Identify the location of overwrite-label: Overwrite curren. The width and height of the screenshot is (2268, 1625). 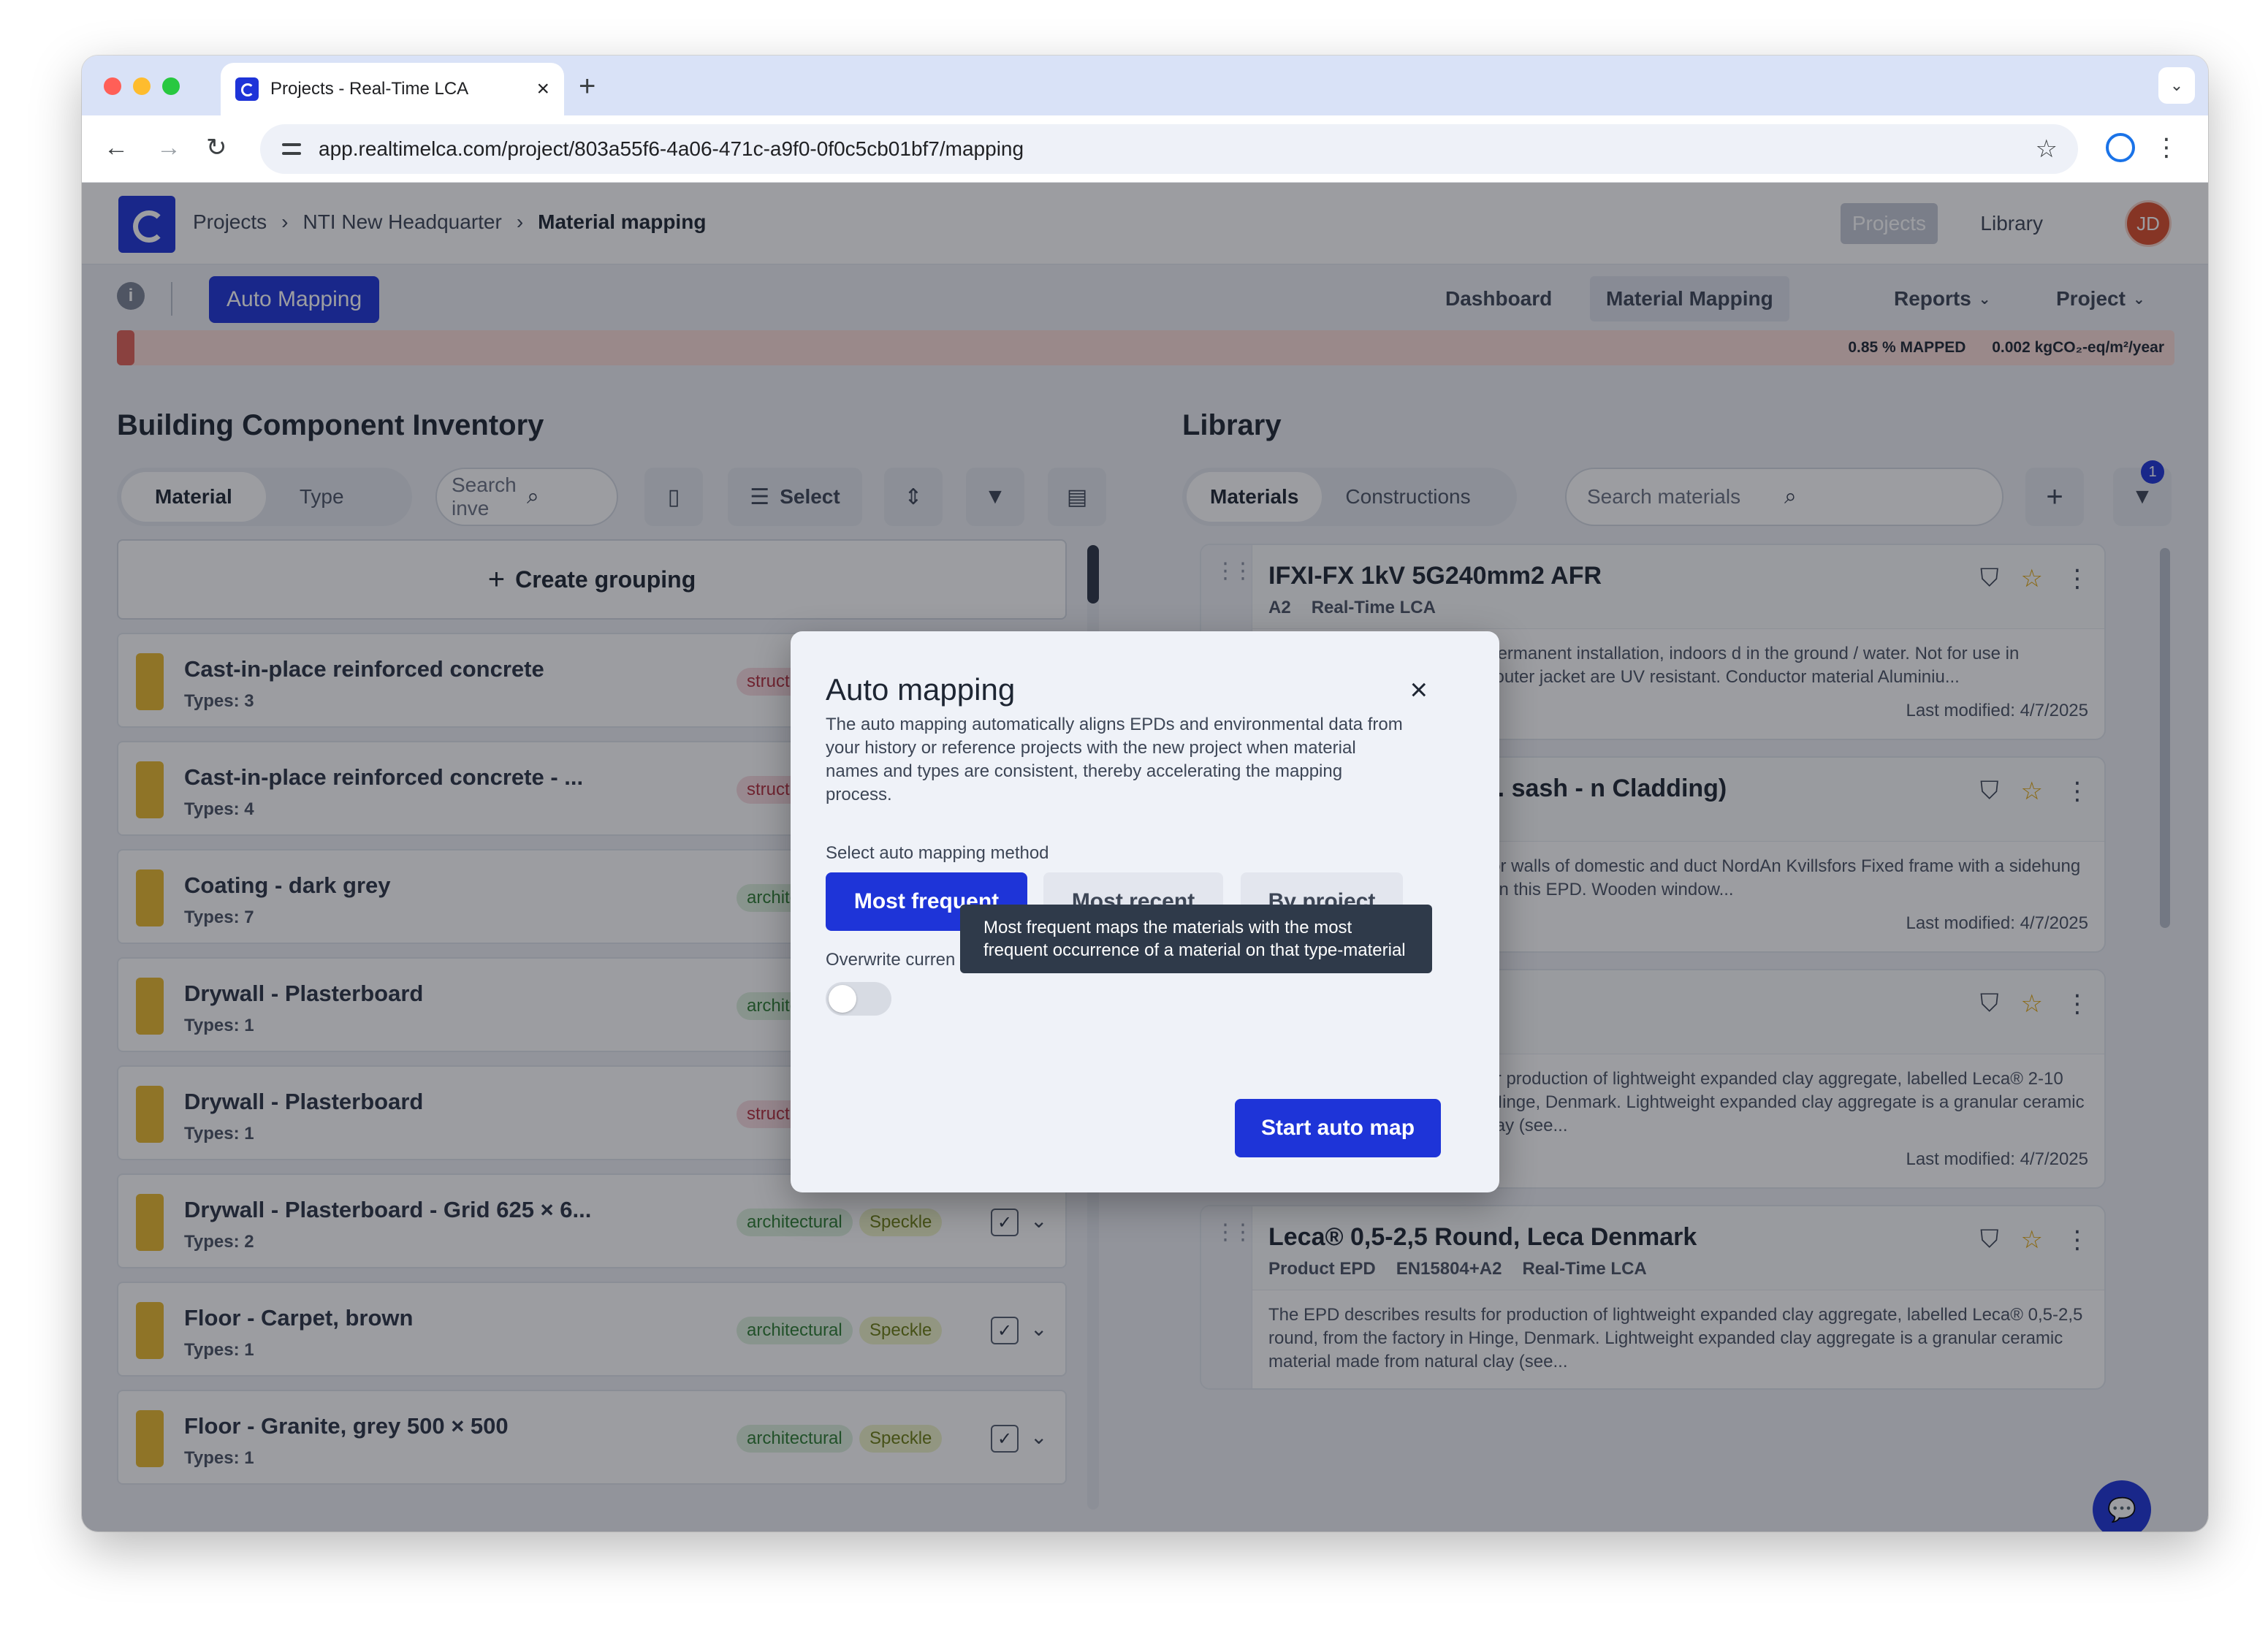
(891, 960).